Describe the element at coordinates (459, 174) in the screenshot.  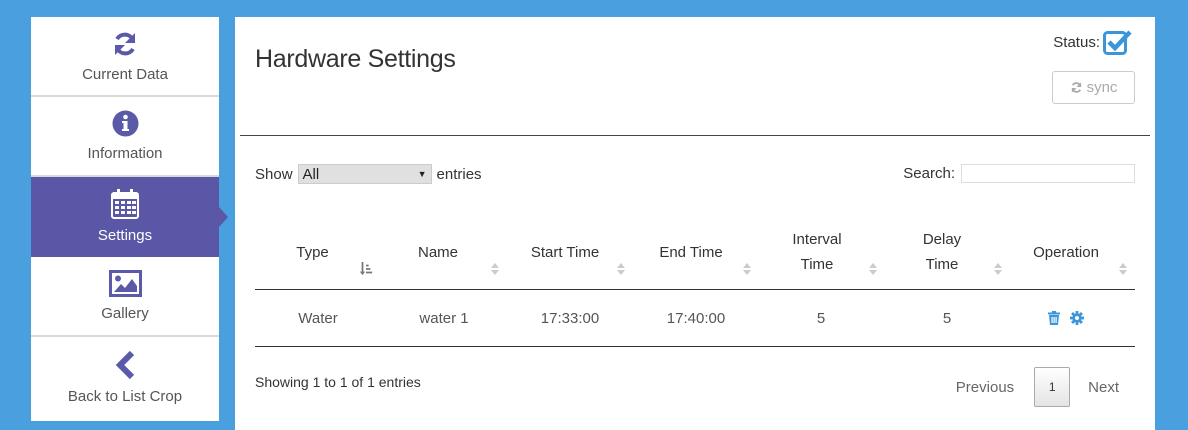
I see `entries-label: entries` at that location.